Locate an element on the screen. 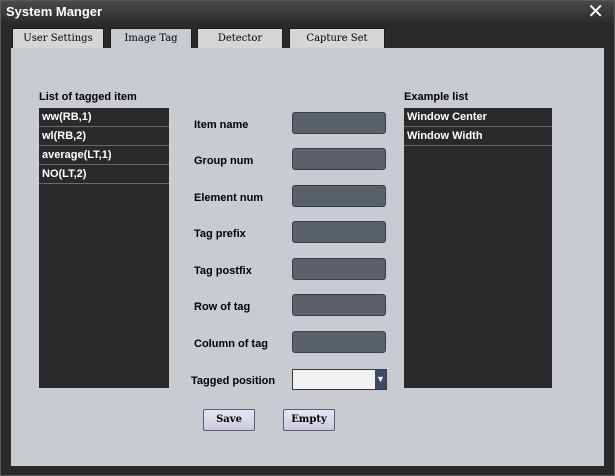 Image resolution: width=615 pixels, height=476 pixels. tagged-position-label: Tagged position is located at coordinates (233, 381).